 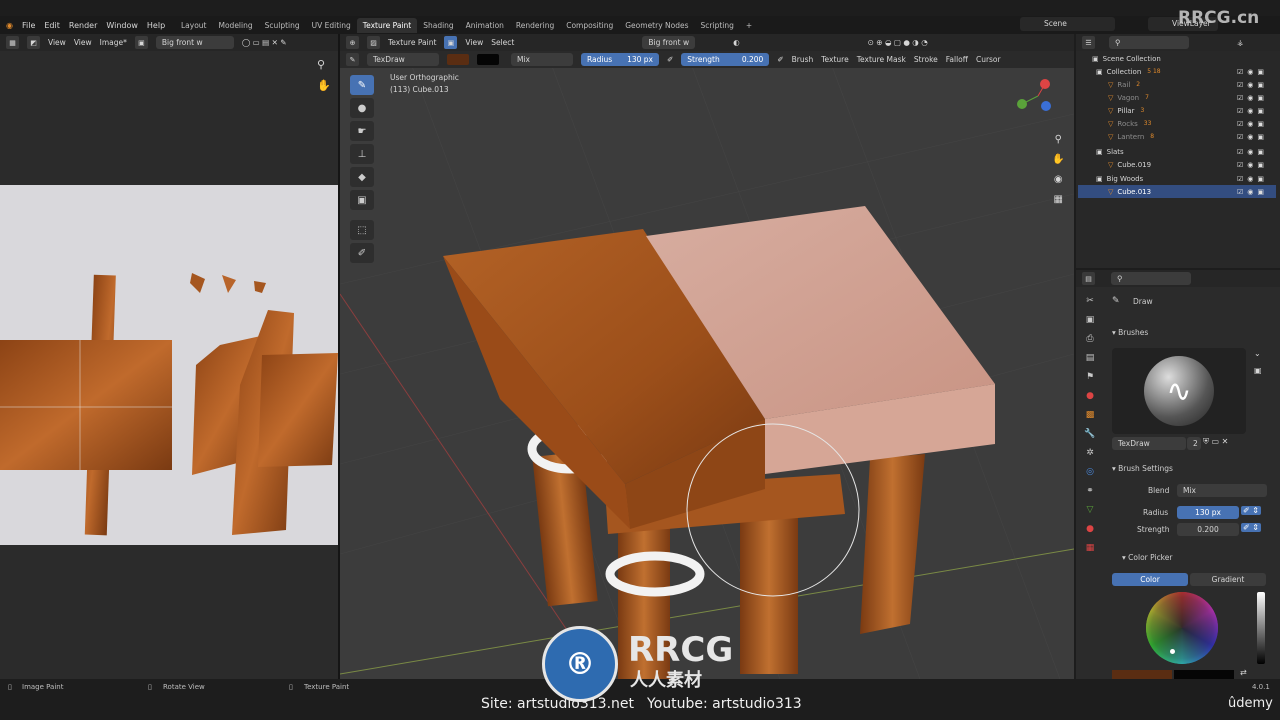 I want to click on strength-field: Strength 0.200, so click(x=725, y=59).